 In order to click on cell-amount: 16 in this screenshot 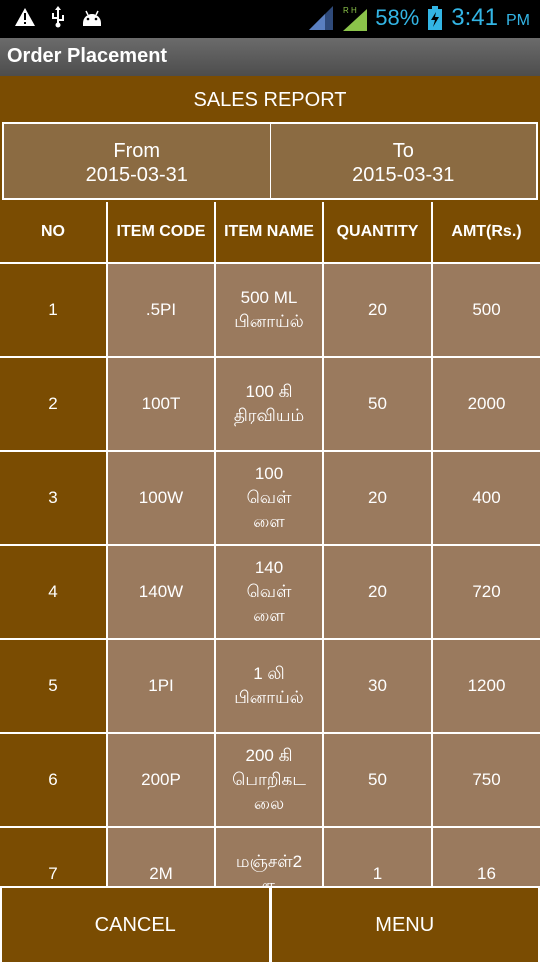, I will do `click(486, 857)`.